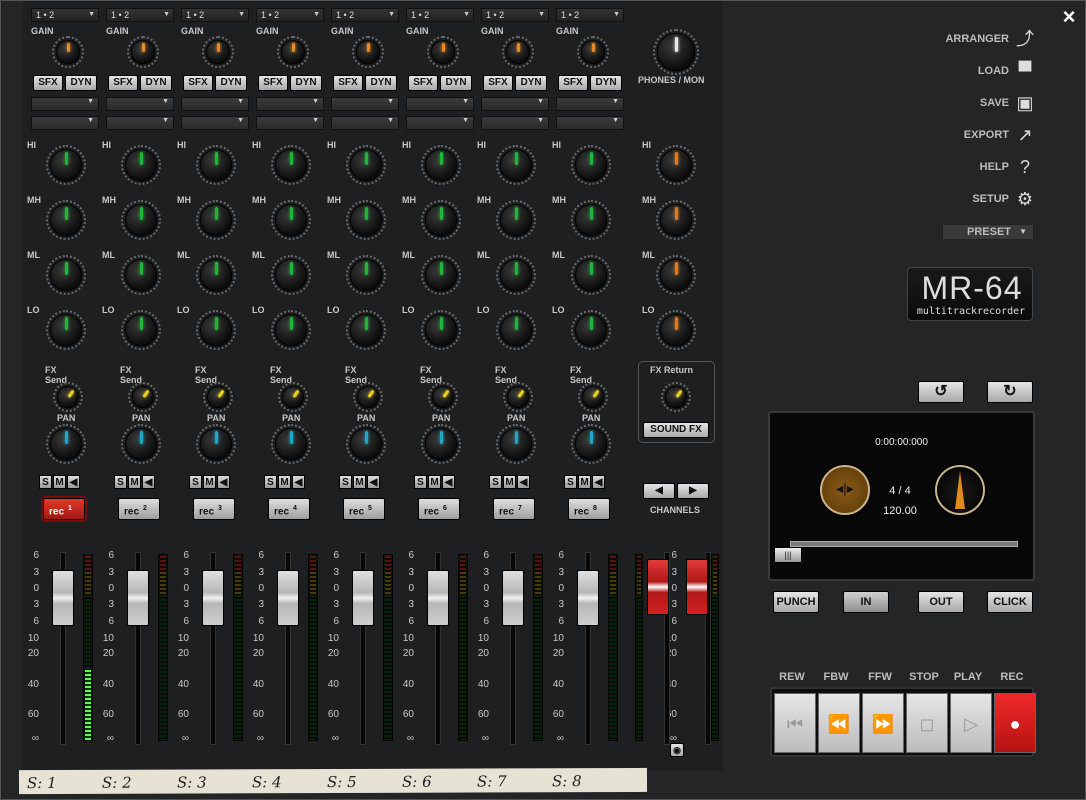 The height and width of the screenshot is (800, 1086). I want to click on strip-name: S: 6, so click(417, 782).